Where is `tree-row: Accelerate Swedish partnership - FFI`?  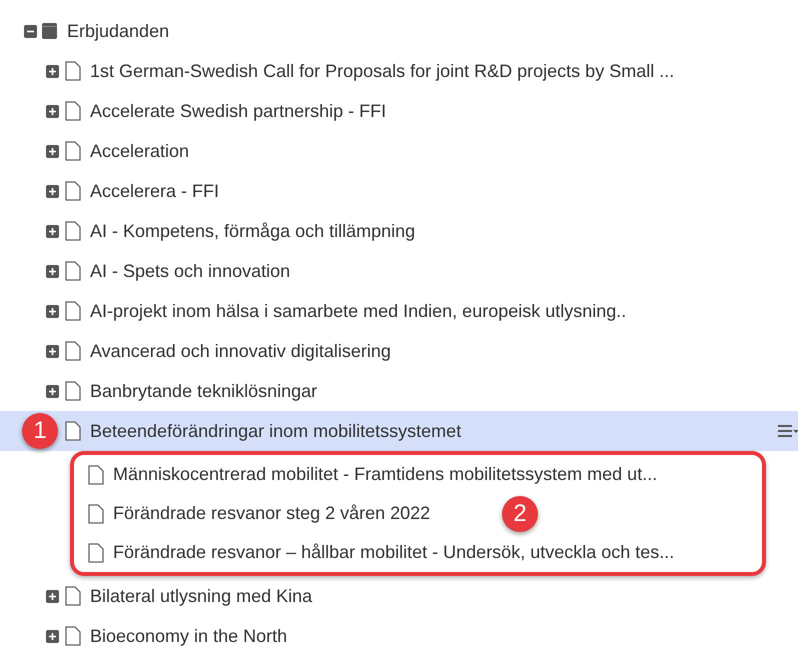
tree-row: Accelerate Swedish partnership - FFI is located at coordinates (399, 111).